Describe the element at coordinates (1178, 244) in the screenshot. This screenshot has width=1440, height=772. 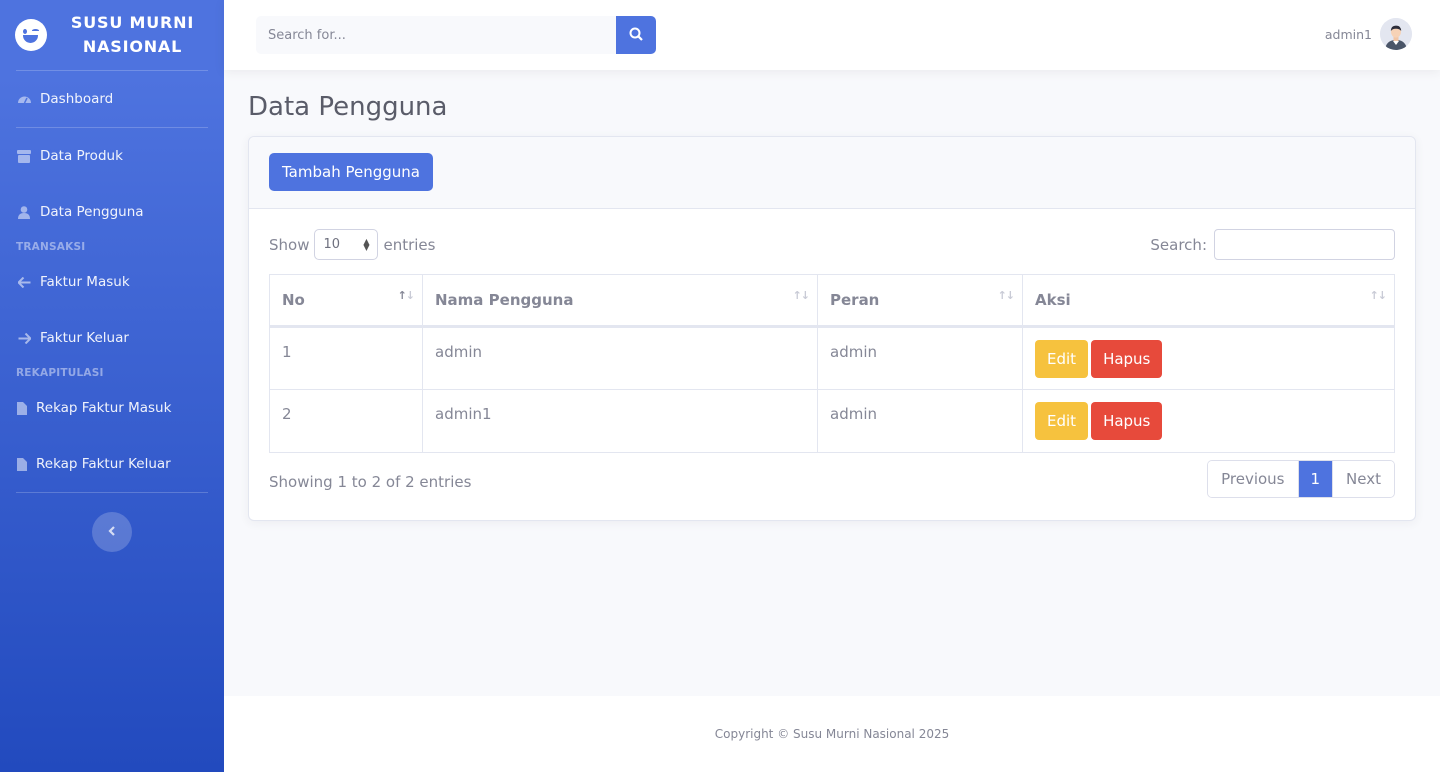
I see `filter-label: Search:` at that location.